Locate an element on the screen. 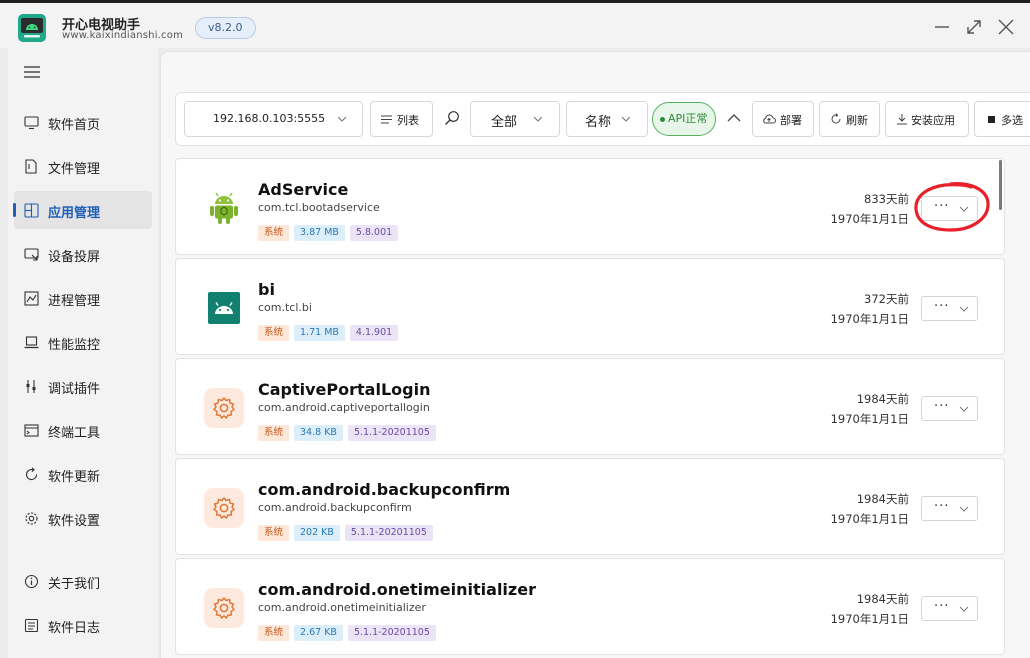  filter-value: 全部 is located at coordinates (504, 122).